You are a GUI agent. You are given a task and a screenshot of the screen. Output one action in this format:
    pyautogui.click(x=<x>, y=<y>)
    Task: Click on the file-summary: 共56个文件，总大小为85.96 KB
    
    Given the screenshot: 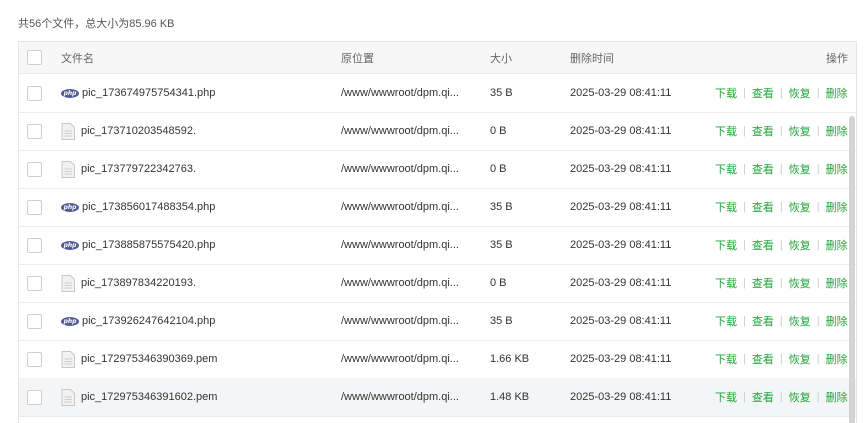 What is the action you would take?
    pyautogui.click(x=96, y=24)
    